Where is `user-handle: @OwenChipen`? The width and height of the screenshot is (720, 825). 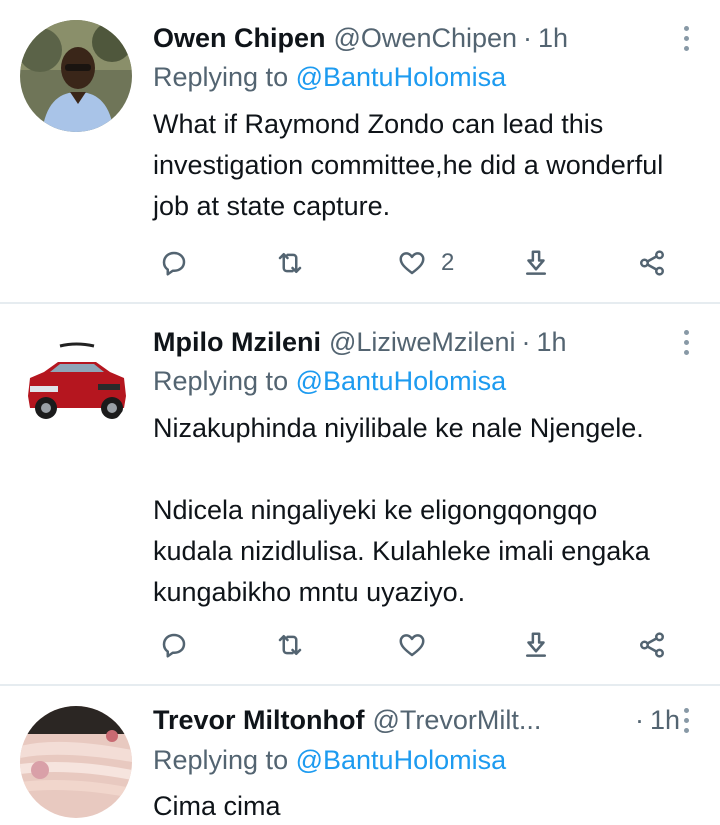 user-handle: @OwenChipen is located at coordinates (426, 38).